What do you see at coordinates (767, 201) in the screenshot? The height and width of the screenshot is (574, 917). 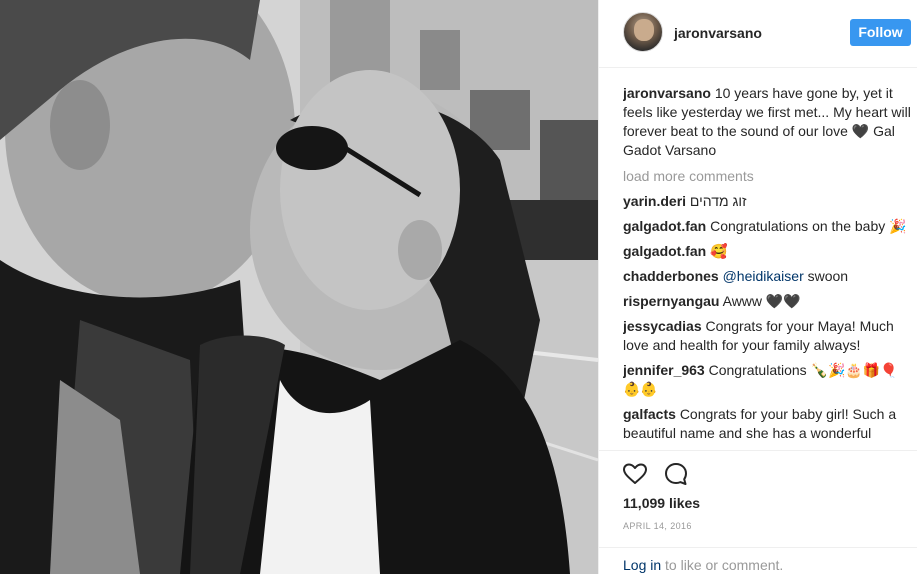 I see `comment-item: yarin.deri זוג מדהים` at bounding box center [767, 201].